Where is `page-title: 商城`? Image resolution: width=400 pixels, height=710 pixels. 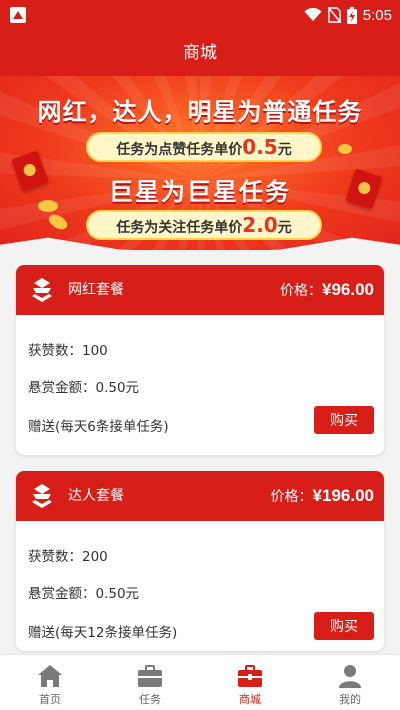
page-title: 商城 is located at coordinates (200, 53).